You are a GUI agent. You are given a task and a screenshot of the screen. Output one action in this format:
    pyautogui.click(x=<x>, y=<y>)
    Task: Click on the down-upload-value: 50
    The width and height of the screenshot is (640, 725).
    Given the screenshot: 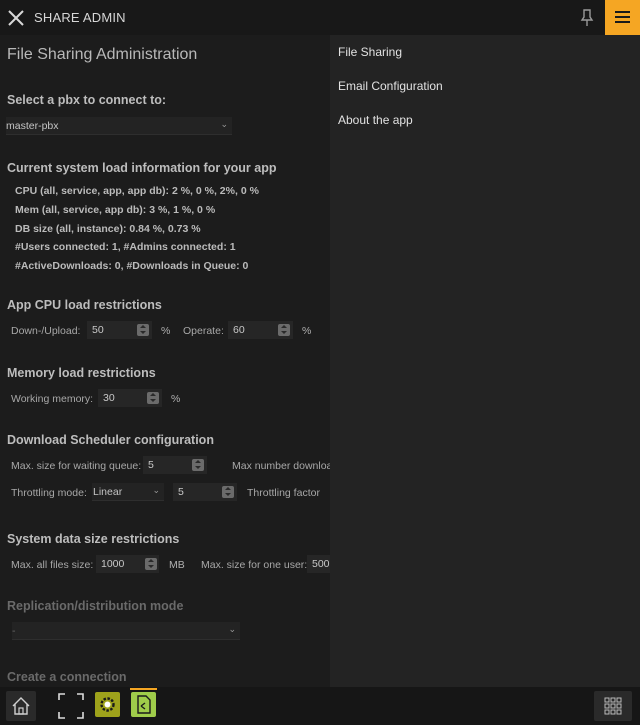 What is the action you would take?
    pyautogui.click(x=98, y=330)
    